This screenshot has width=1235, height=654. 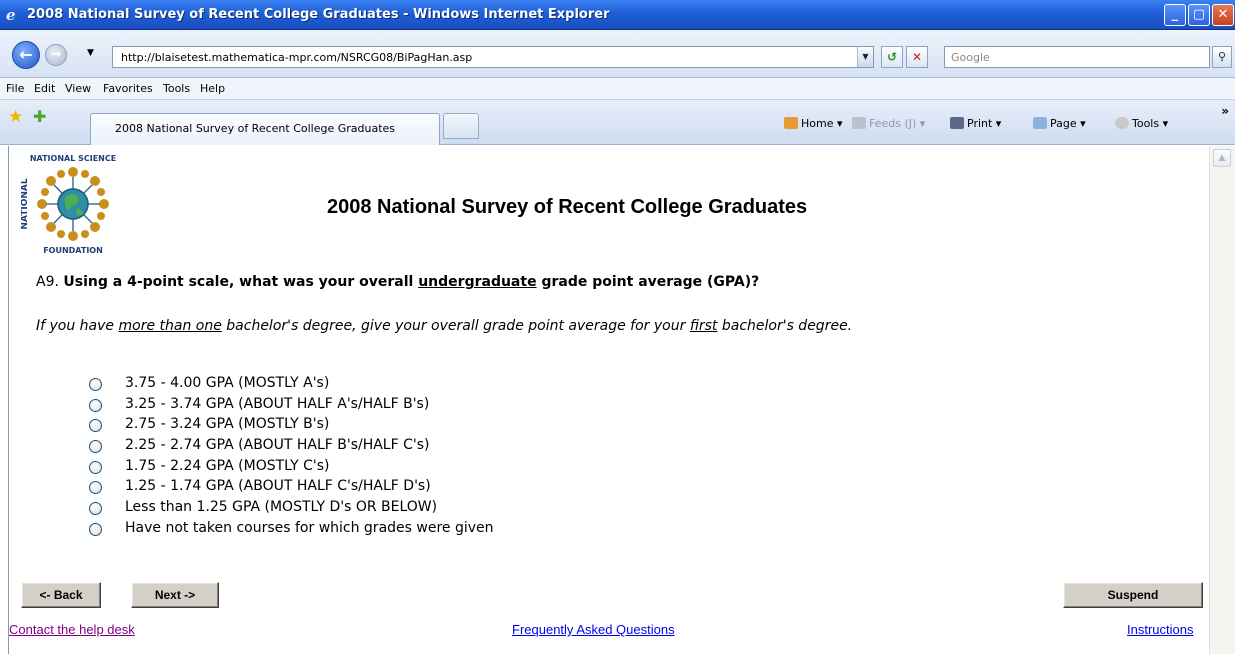 What do you see at coordinates (73, 158) in the screenshot?
I see `logo-text-top: NATIONAL SCIENCE` at bounding box center [73, 158].